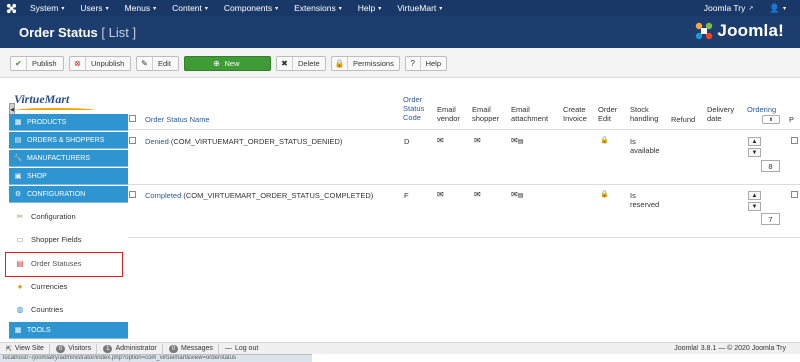  What do you see at coordinates (18, 176) in the screenshot?
I see `shop-icon: ▣` at bounding box center [18, 176].